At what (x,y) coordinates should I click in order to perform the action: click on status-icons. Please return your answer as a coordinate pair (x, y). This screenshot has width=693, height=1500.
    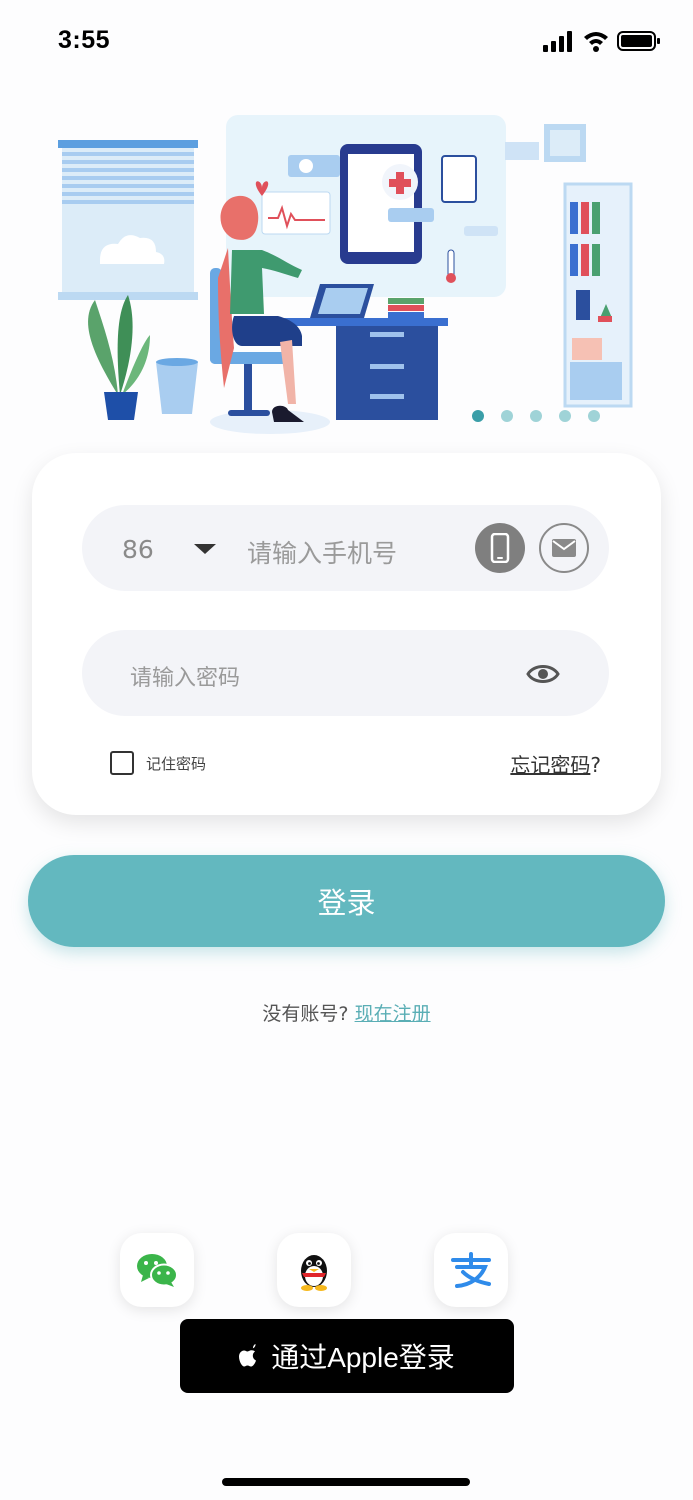
    Looking at the image, I should click on (601, 41).